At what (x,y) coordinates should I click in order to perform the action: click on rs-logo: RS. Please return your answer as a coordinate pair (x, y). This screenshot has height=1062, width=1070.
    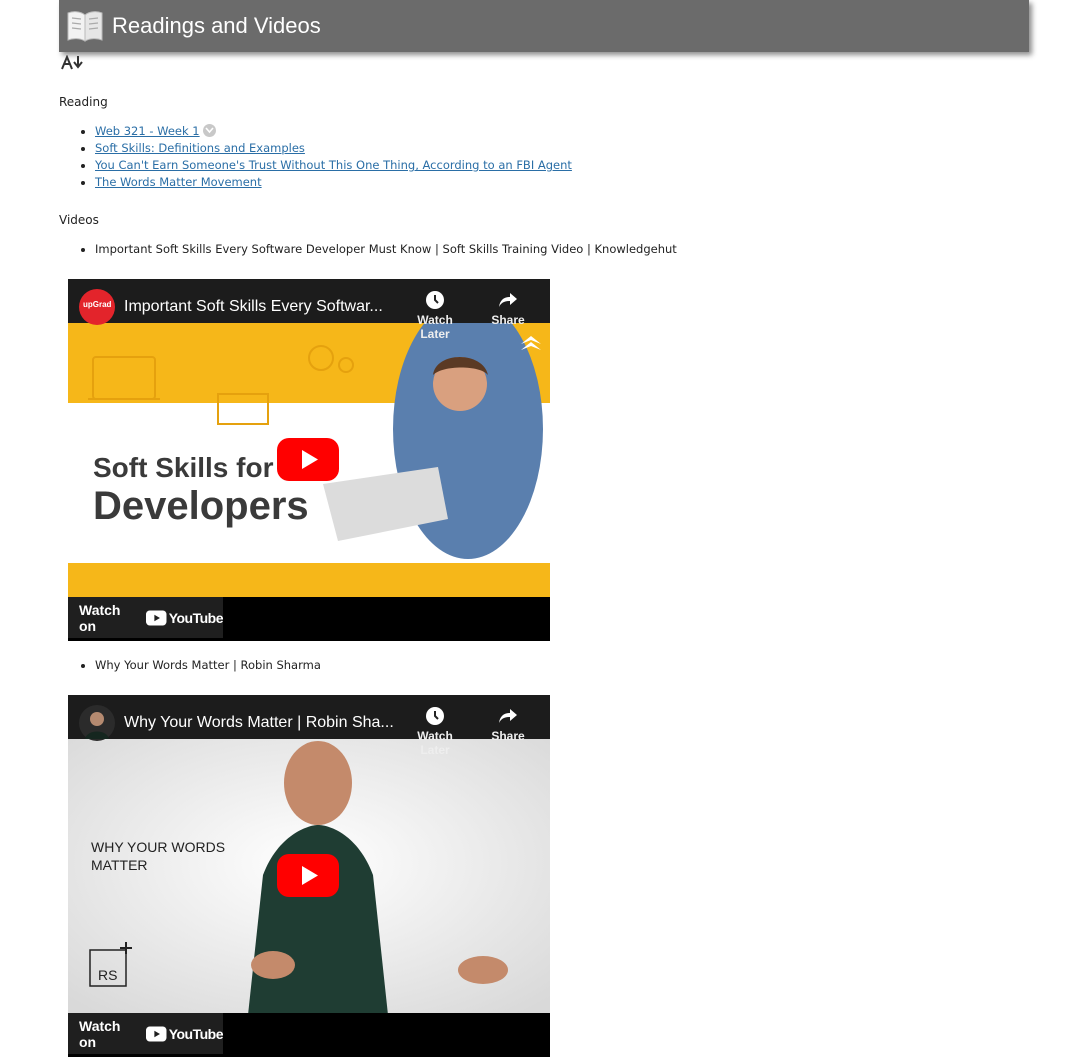
    Looking at the image, I should click on (108, 975).